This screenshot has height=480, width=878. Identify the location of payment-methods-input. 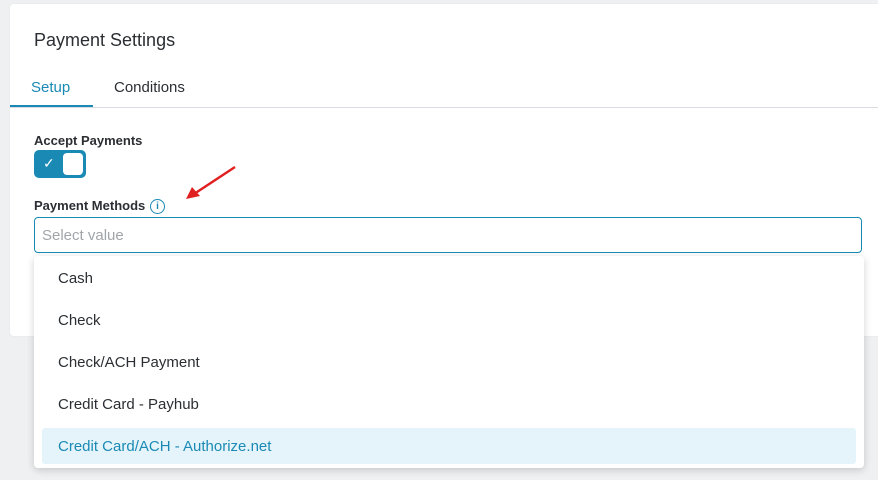
(432, 235).